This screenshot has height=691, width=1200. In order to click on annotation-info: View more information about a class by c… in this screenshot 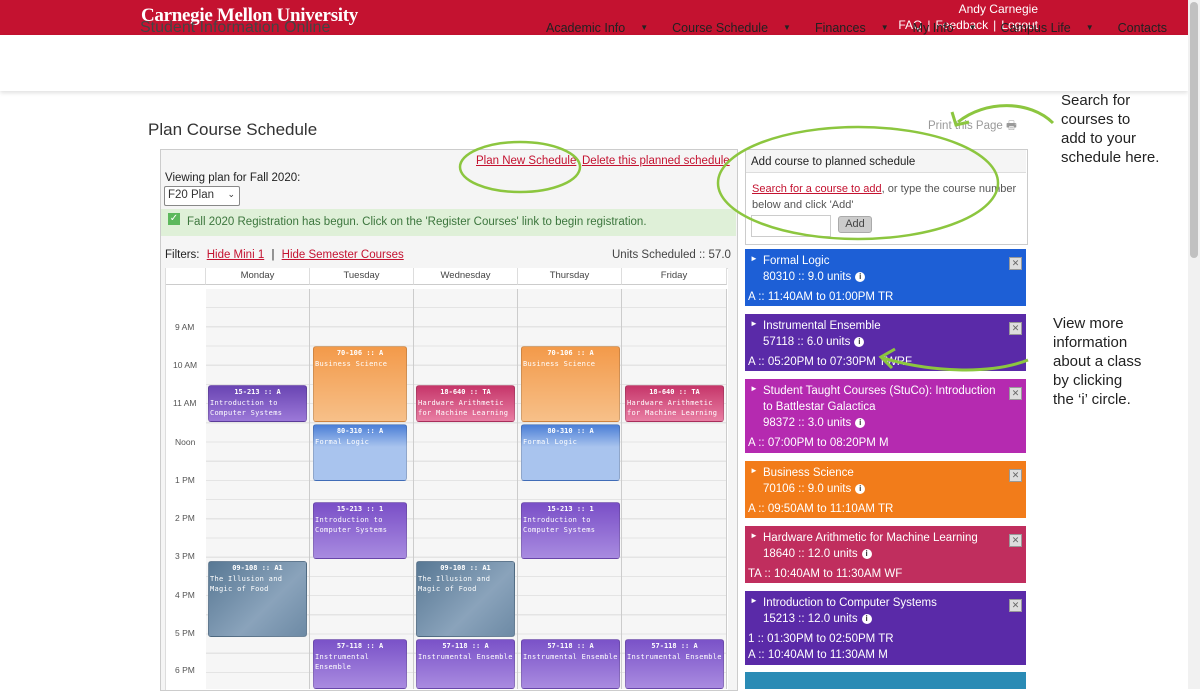, I will do `click(1097, 361)`.